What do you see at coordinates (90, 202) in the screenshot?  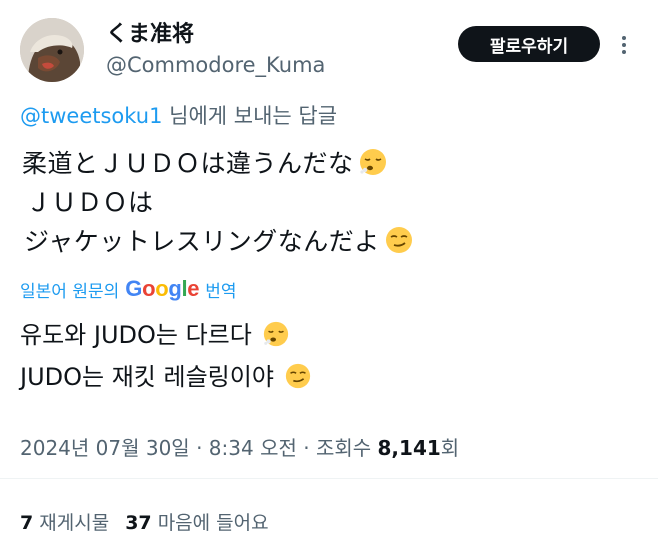 I see `tweet-line-2: ＪＵＤＯは` at bounding box center [90, 202].